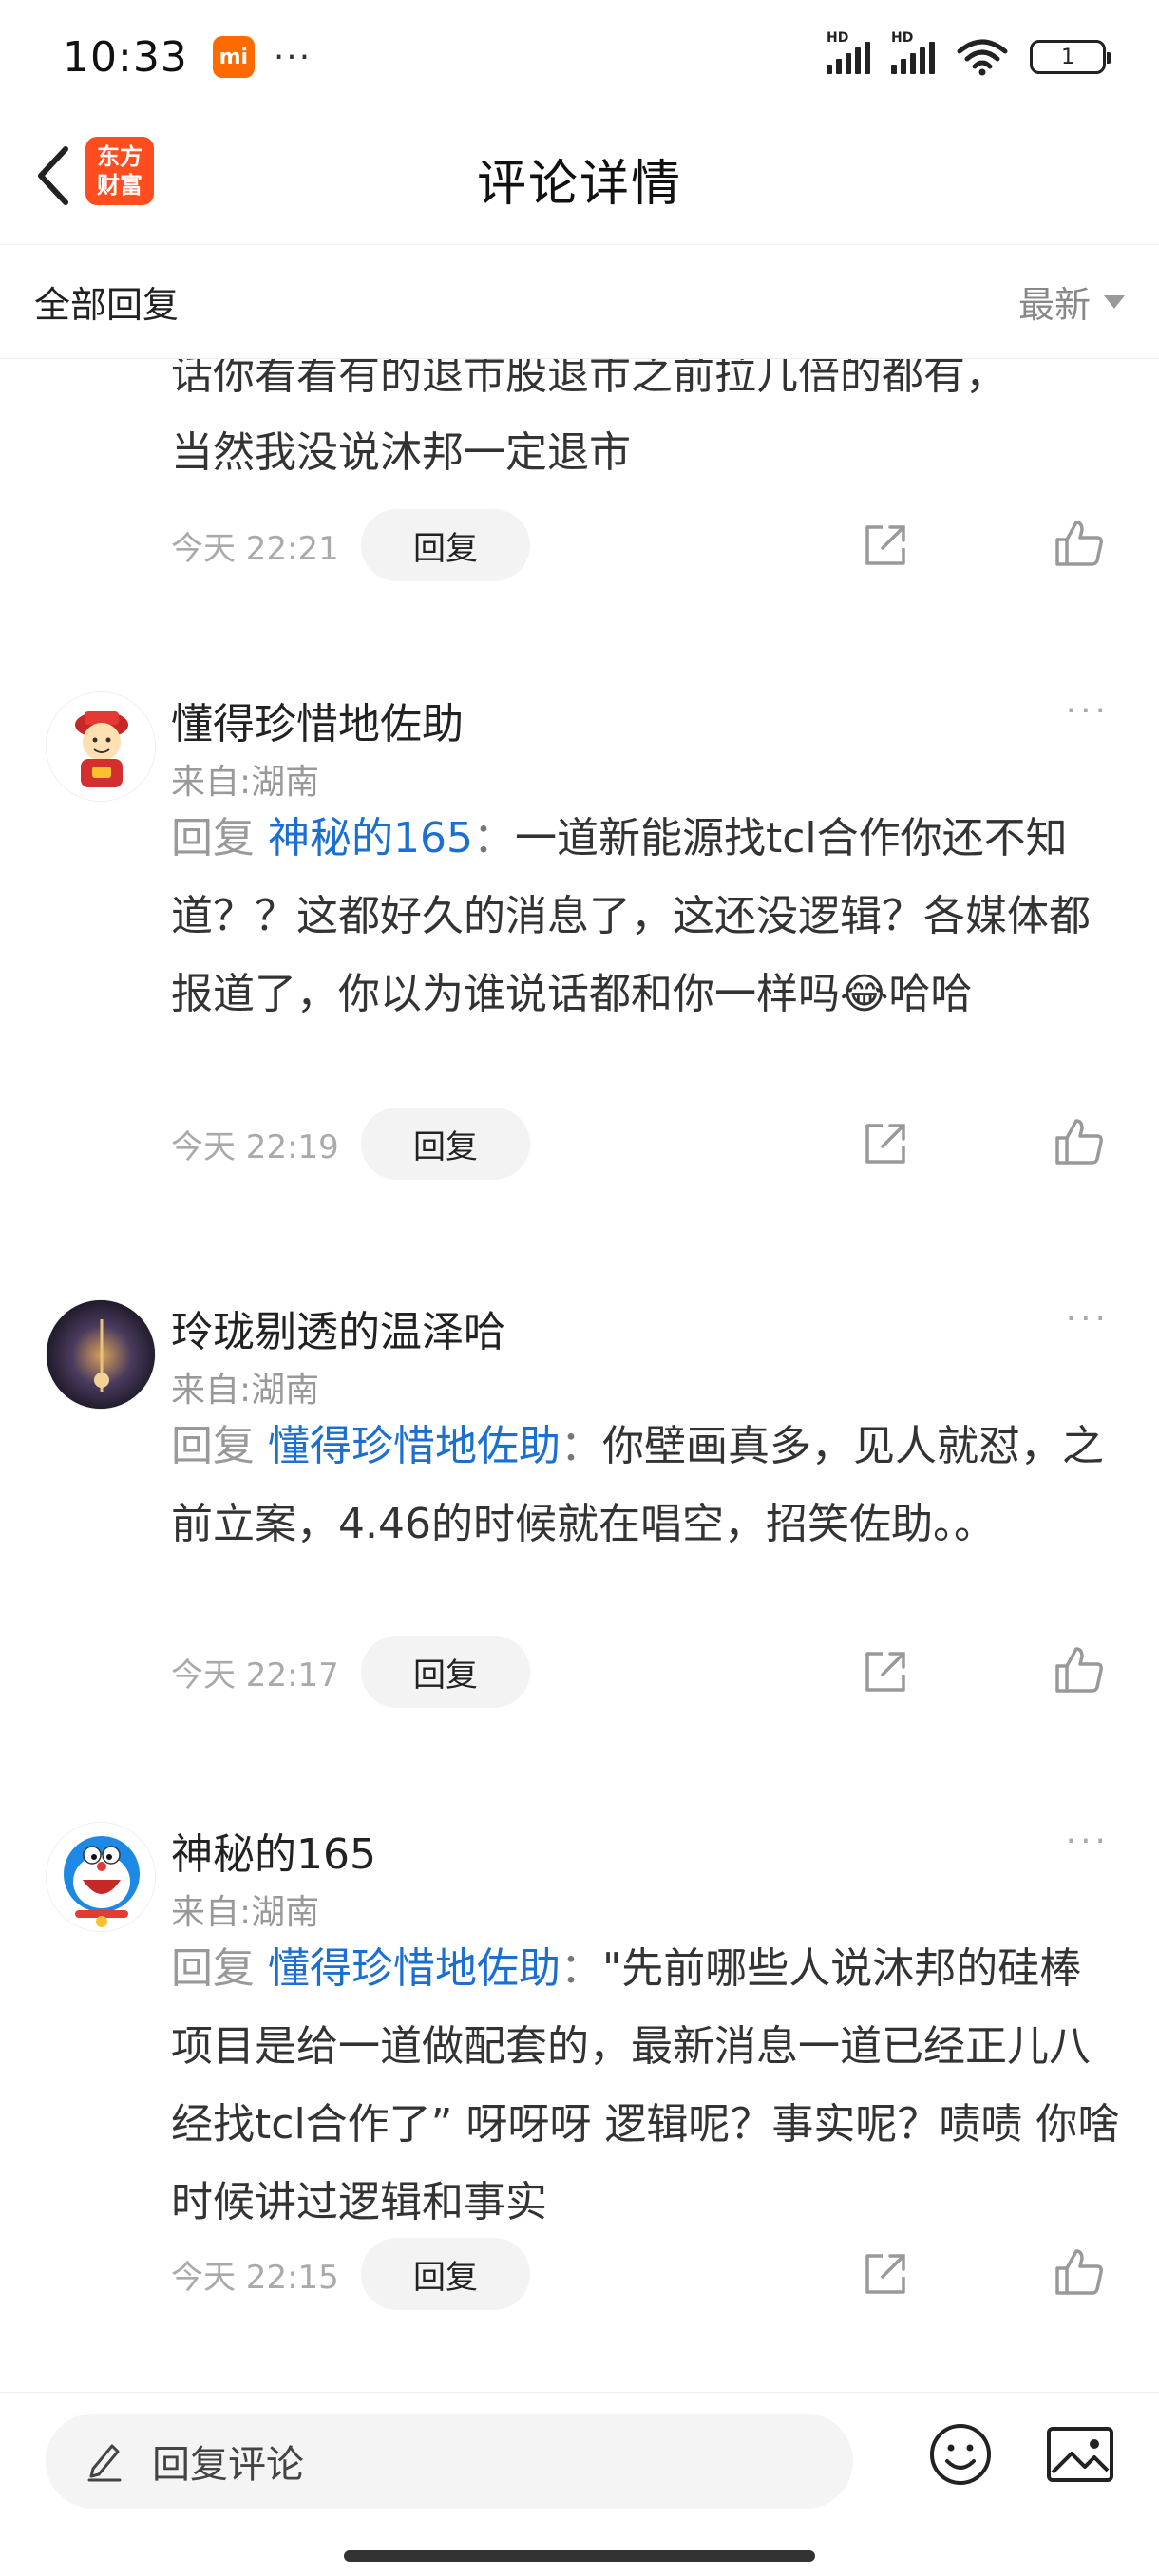  What do you see at coordinates (370, 838) in the screenshot?
I see `mention-link: 神秘的165` at bounding box center [370, 838].